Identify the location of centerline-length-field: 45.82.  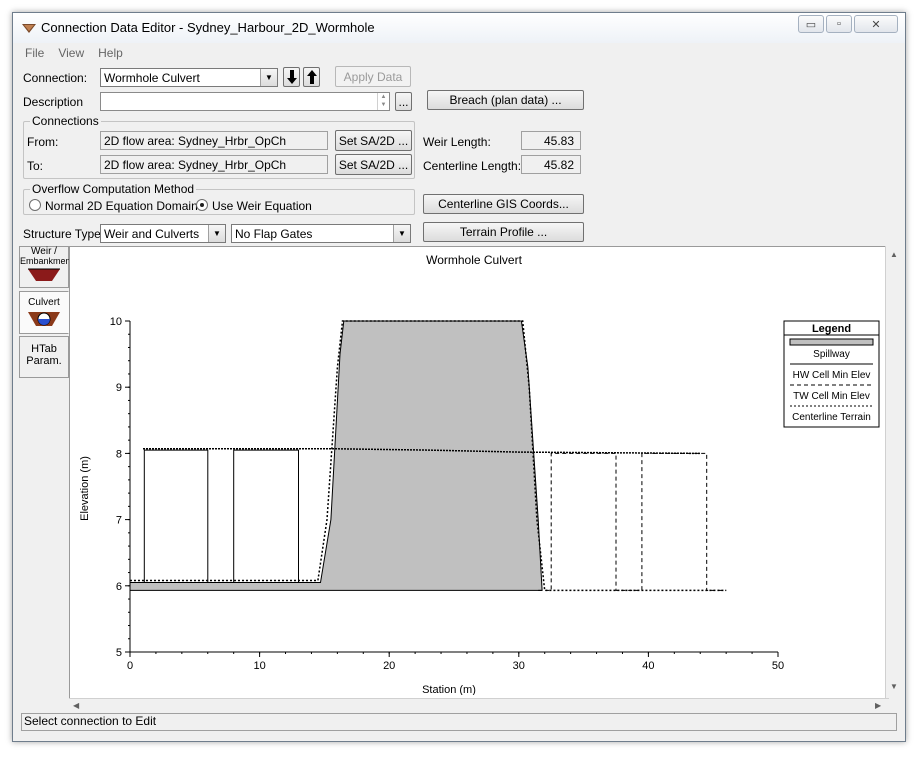
(551, 164).